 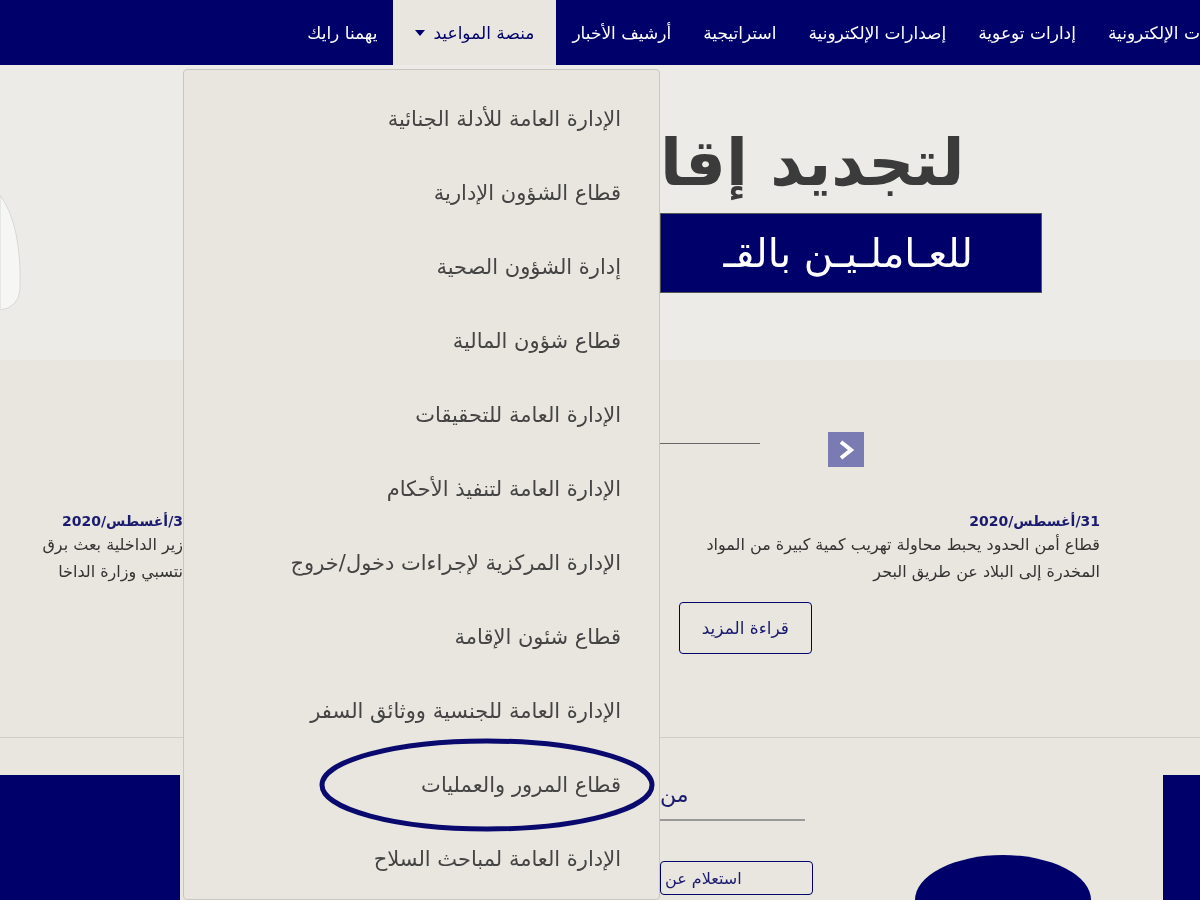 I want to click on nav-link: منصة المواعيد, so click(x=475, y=32).